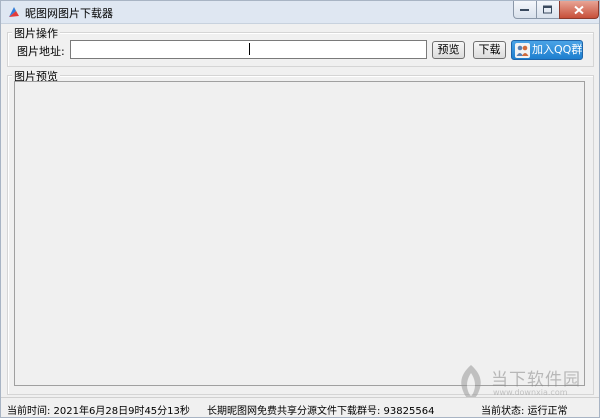 This screenshot has height=418, width=600. I want to click on qq-group-status: 长期昵图网免费共享分源文件下载群号: 93825564, so click(321, 411).